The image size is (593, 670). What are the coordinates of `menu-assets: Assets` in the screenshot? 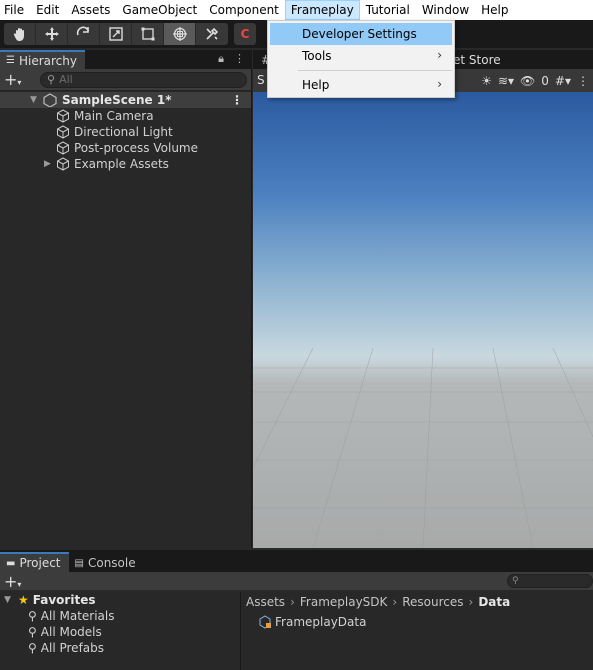 It's located at (90, 10).